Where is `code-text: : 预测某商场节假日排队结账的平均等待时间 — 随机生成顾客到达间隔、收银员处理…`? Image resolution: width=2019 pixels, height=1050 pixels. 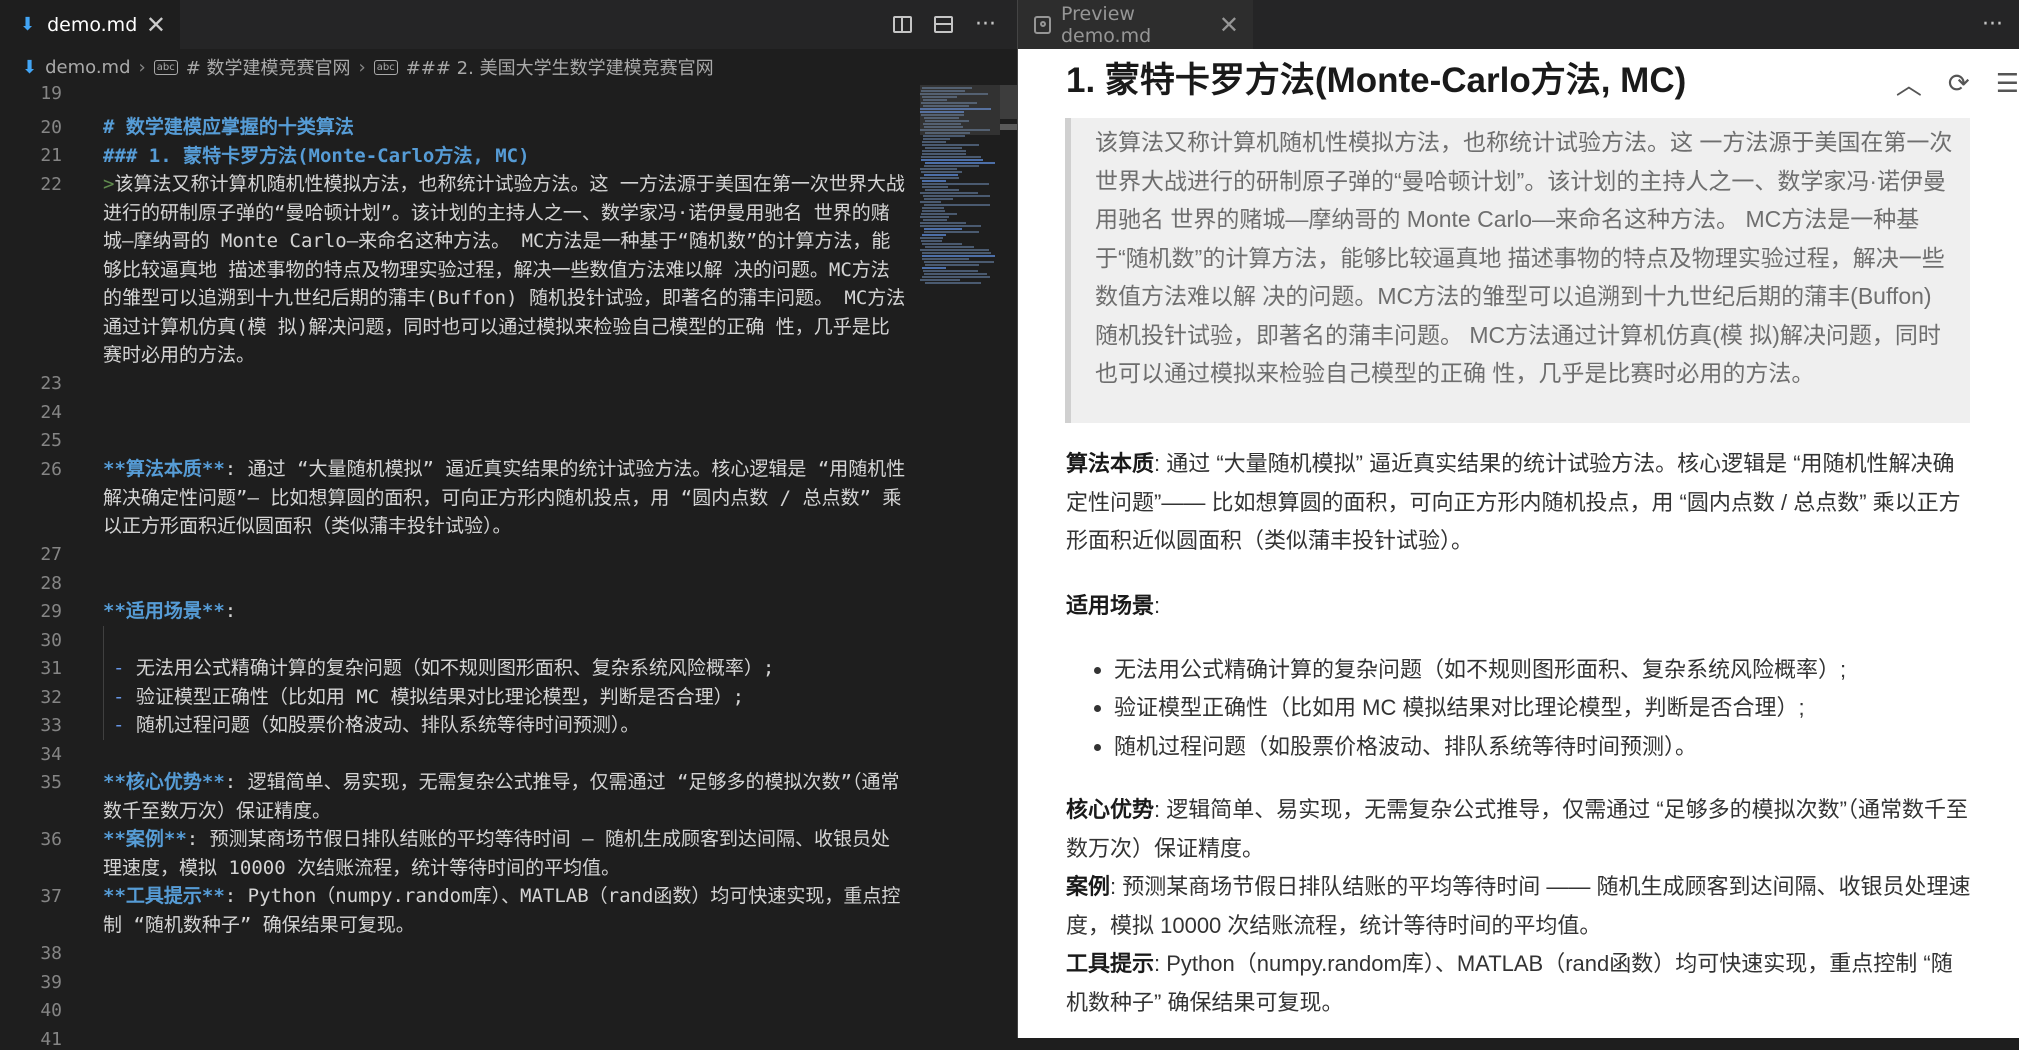 code-text: : 预测某商场节假日排队结账的平均等待时间 — 随机生成顾客到达间隔、收银员处理… is located at coordinates (496, 853).